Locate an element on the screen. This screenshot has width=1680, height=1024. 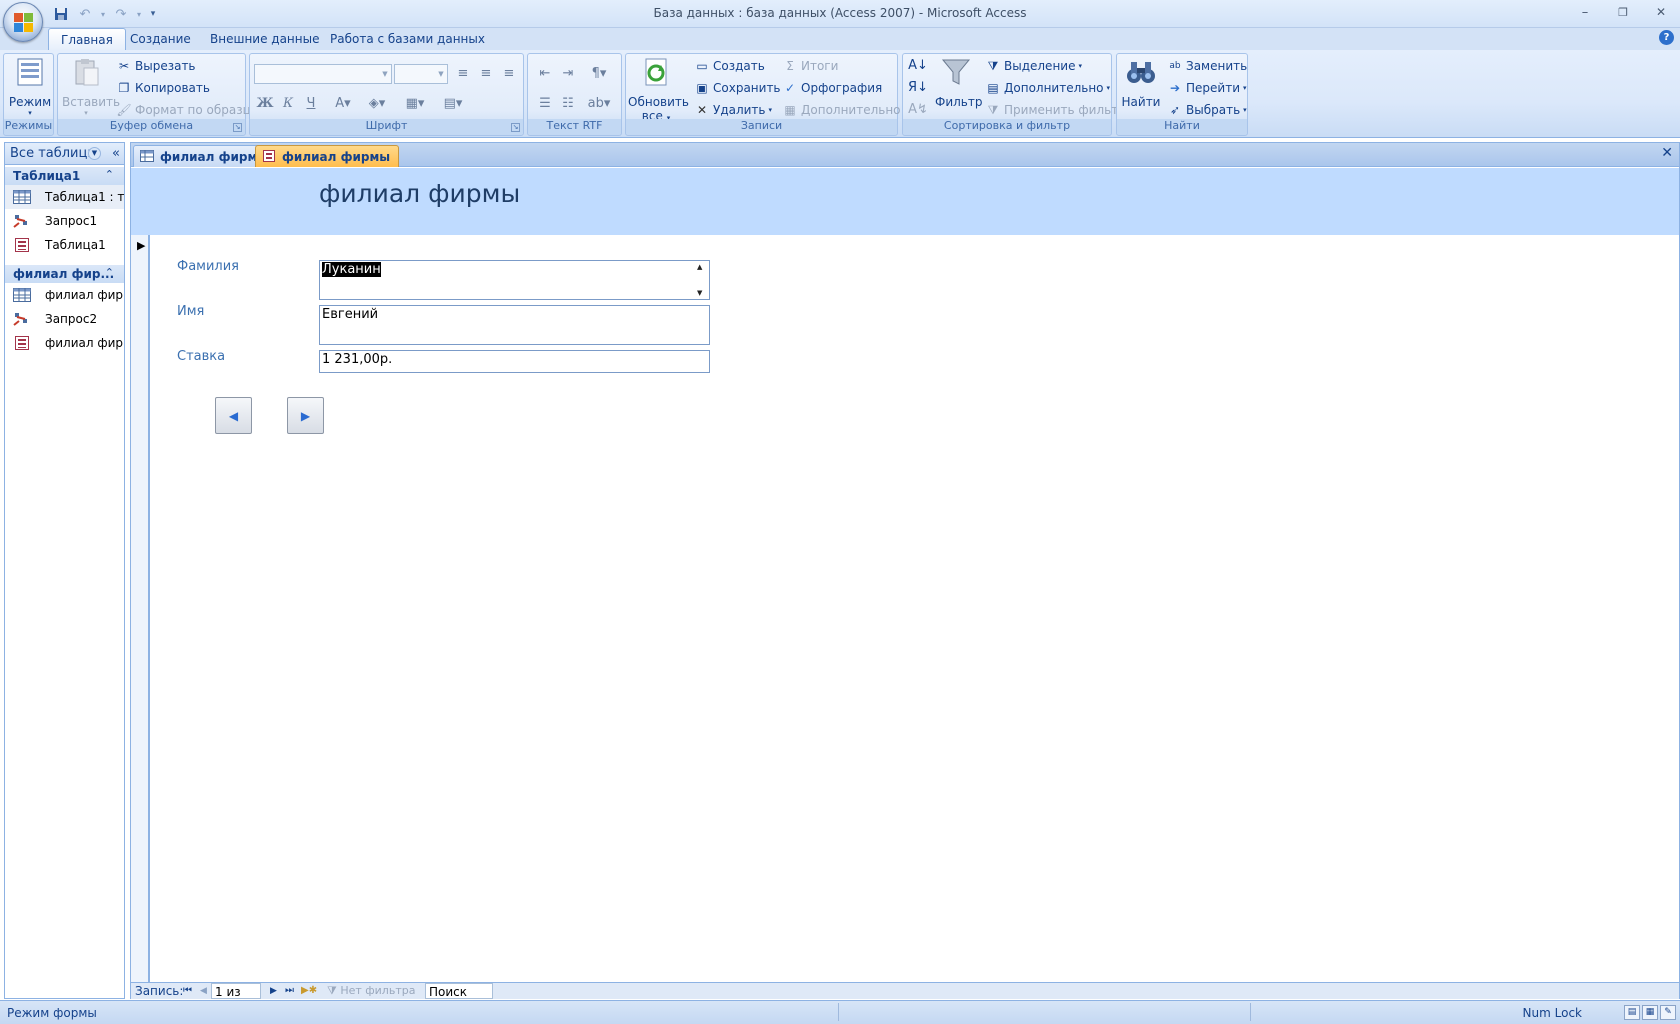
tab-external-data: Внешние данные is located at coordinates (264, 39).